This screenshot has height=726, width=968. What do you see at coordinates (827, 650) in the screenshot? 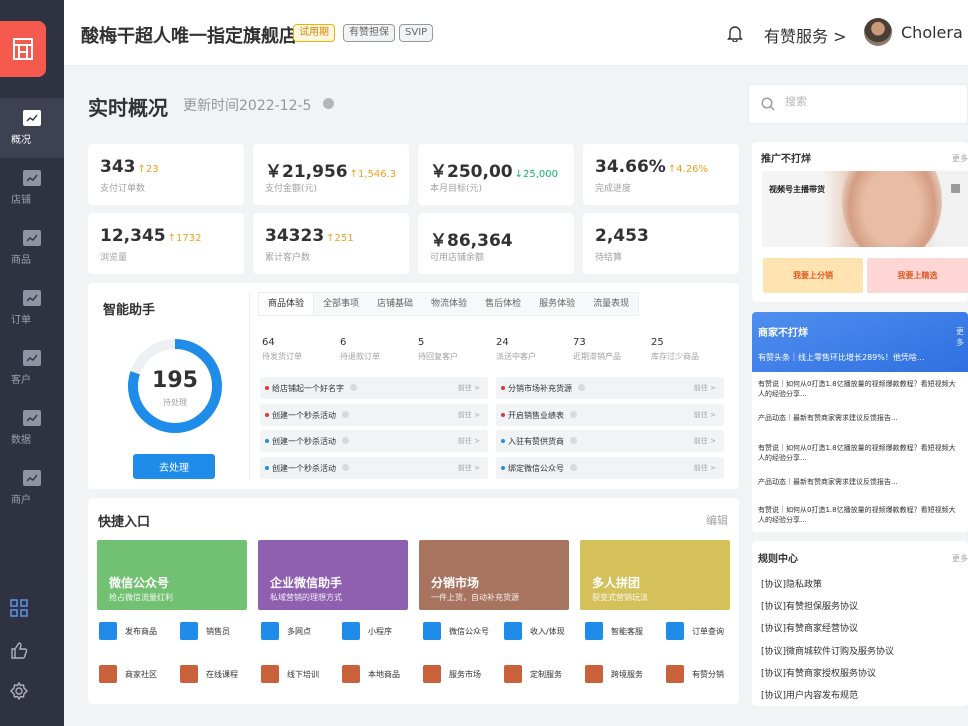
I see `rule-link: [协议]微商城软件订购及服务协议` at bounding box center [827, 650].